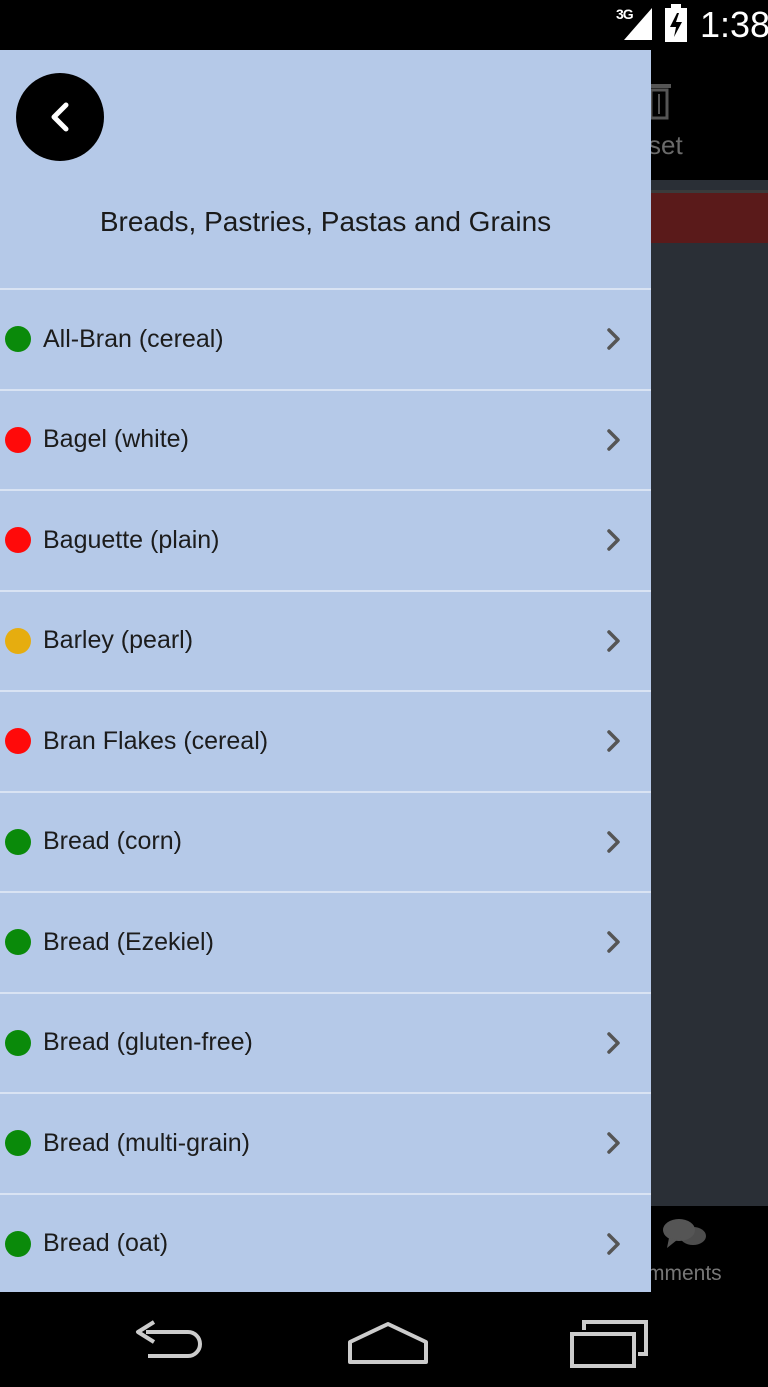 The image size is (768, 1387). Describe the element at coordinates (686, 1273) in the screenshot. I see `comments-label: mments` at that location.